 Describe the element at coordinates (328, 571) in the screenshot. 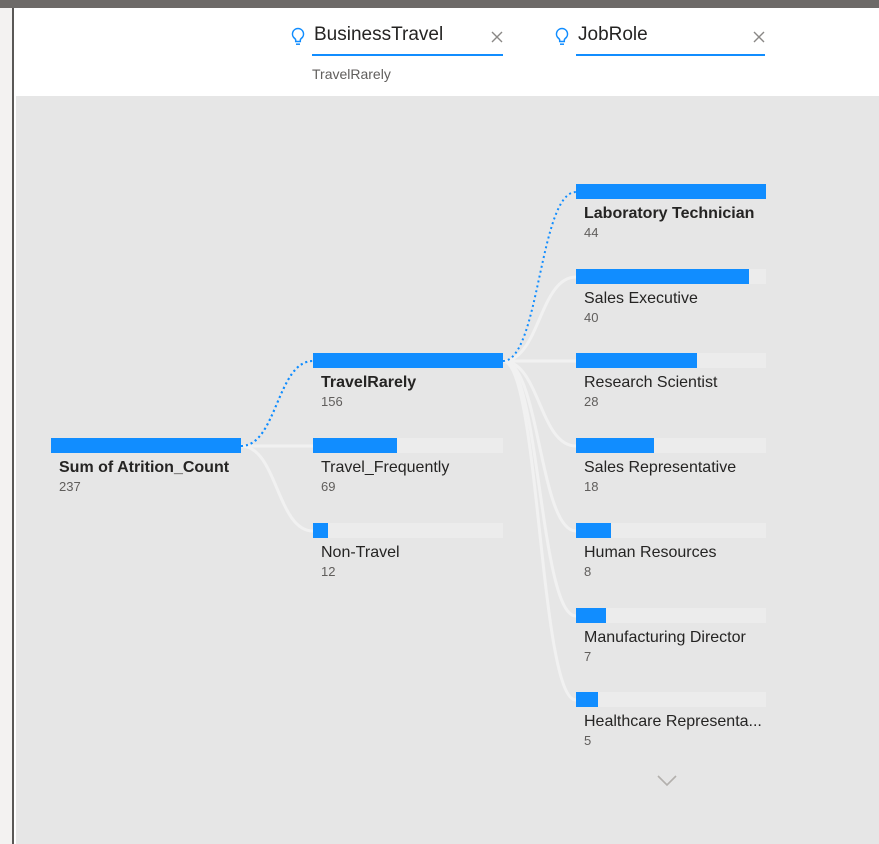

I see `node-value: 12` at that location.